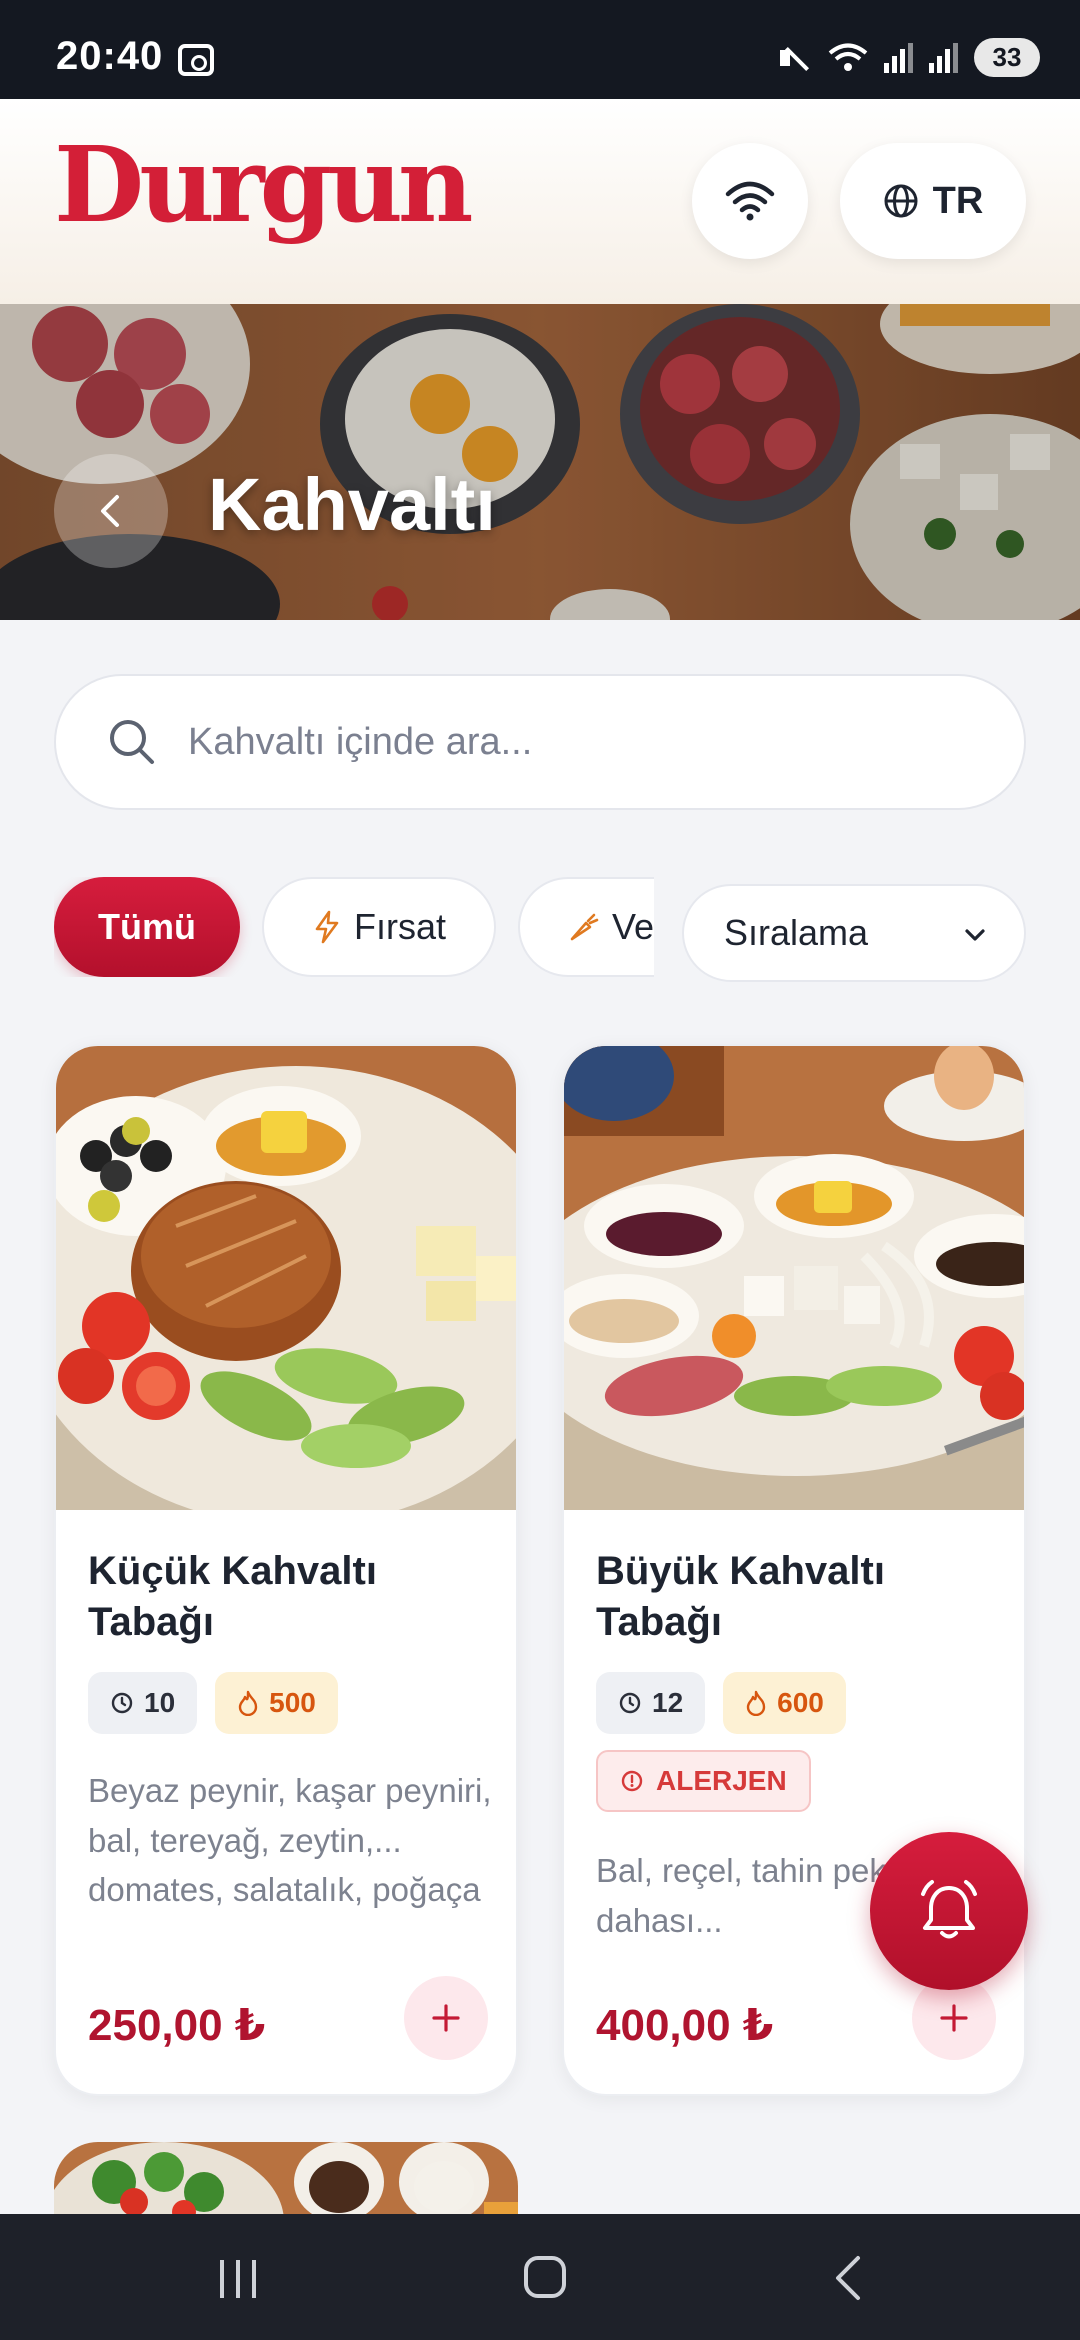 This screenshot has height=2340, width=1080. I want to click on chevron-left-icon, so click(110, 511).